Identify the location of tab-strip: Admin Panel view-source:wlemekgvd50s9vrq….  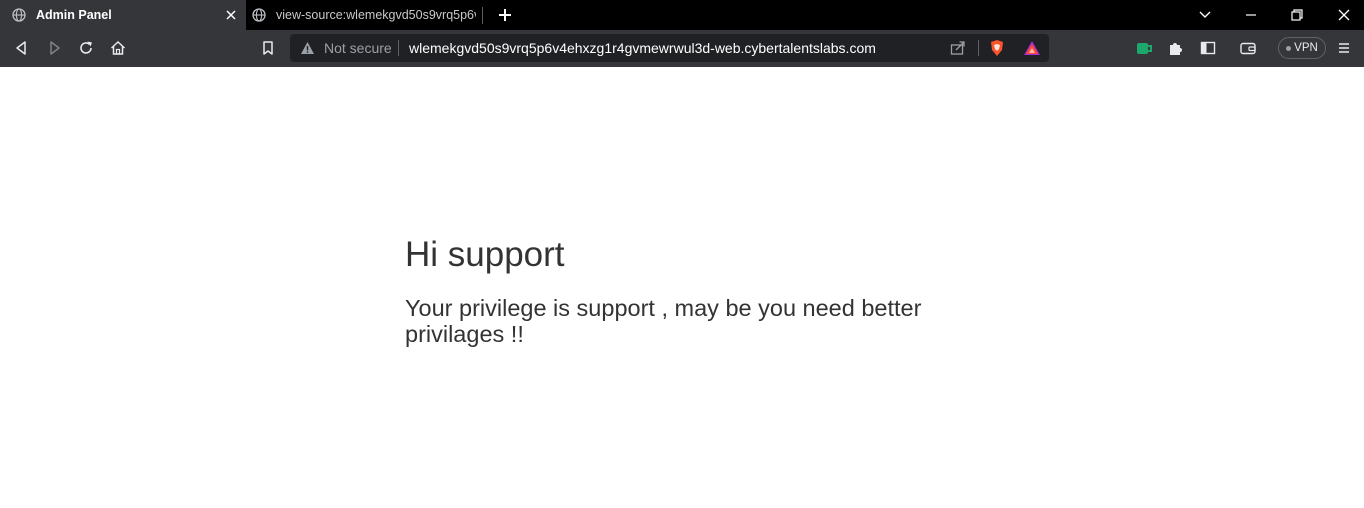
(682, 15).